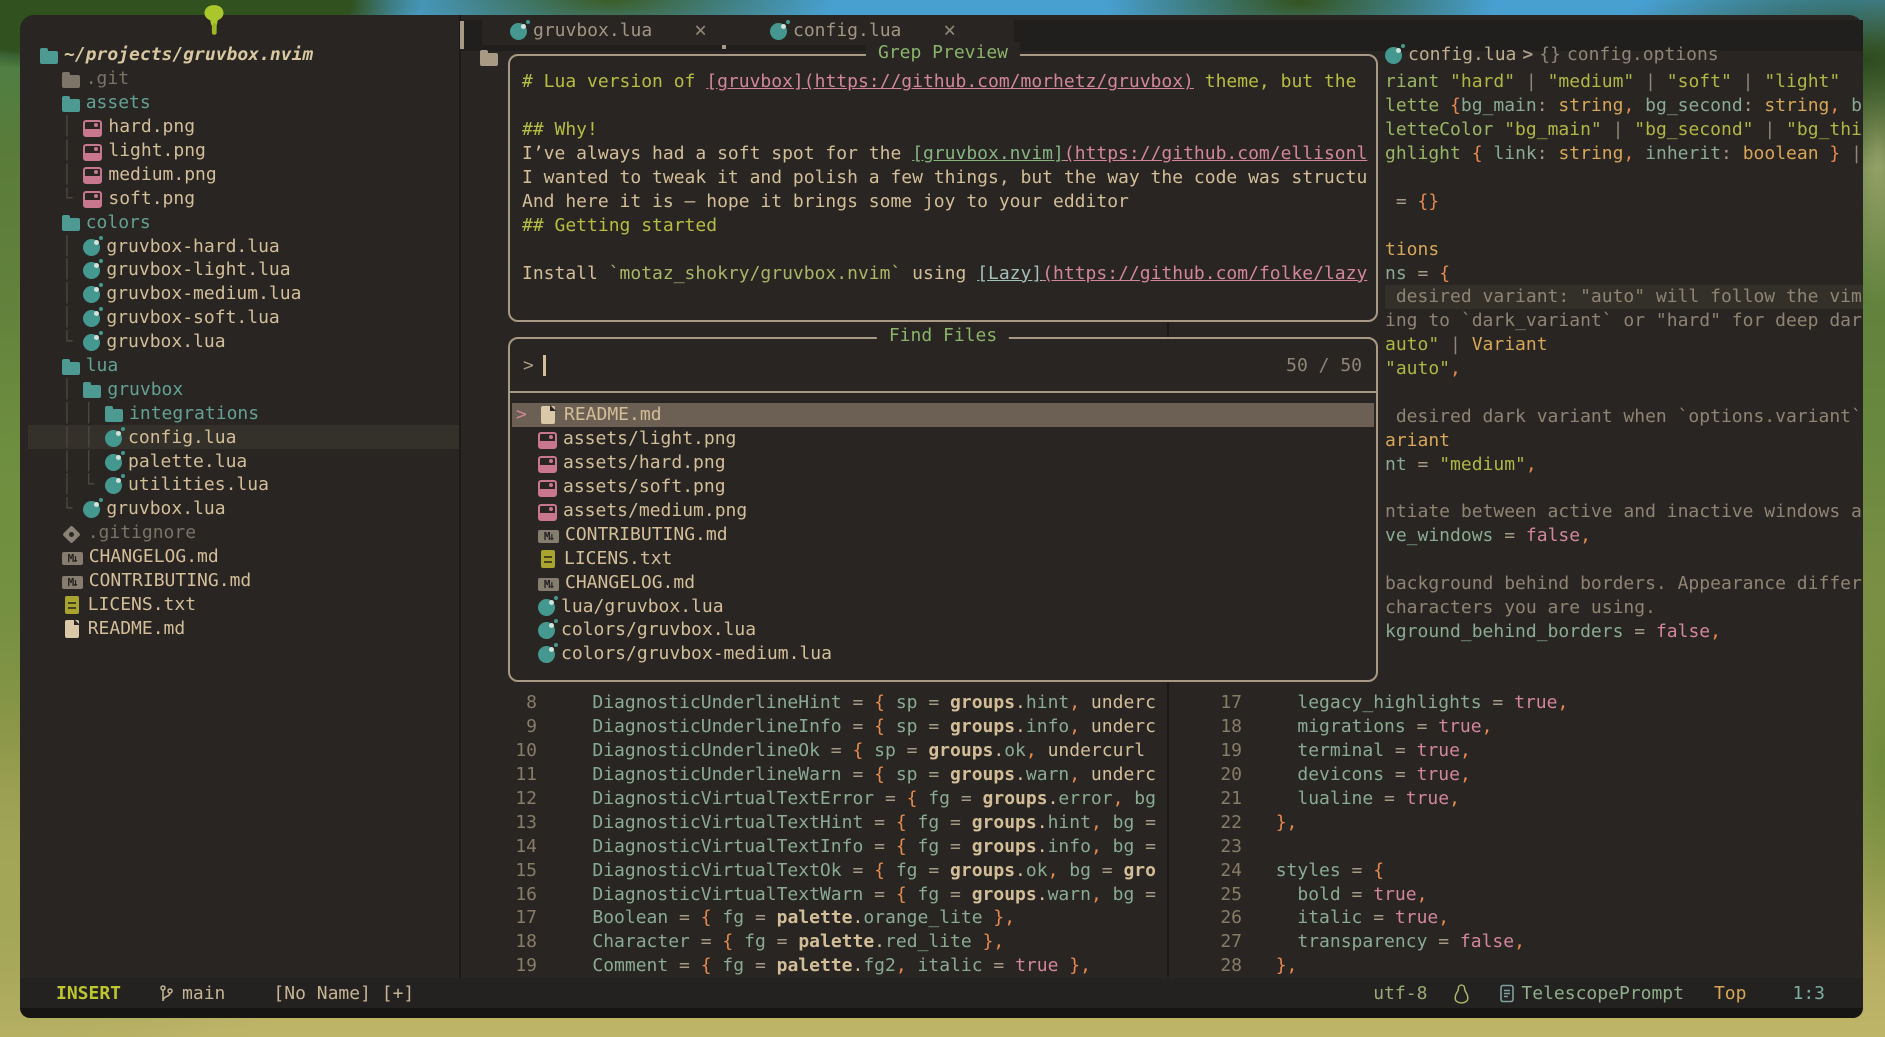  I want to click on result-row: M↓ CHANGELOG.md, so click(943, 582).